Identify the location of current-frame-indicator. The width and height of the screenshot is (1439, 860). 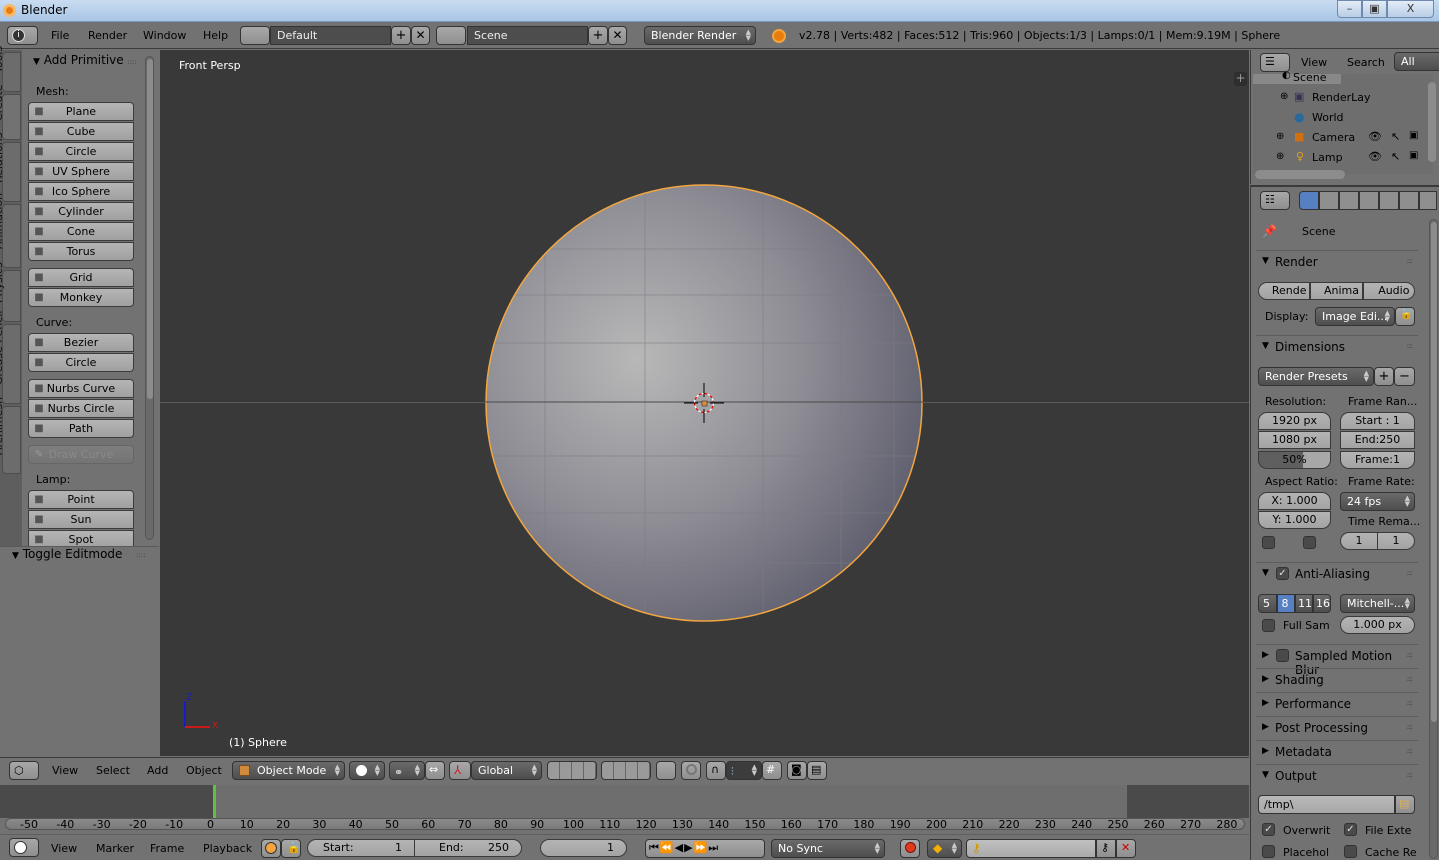
(214, 801).